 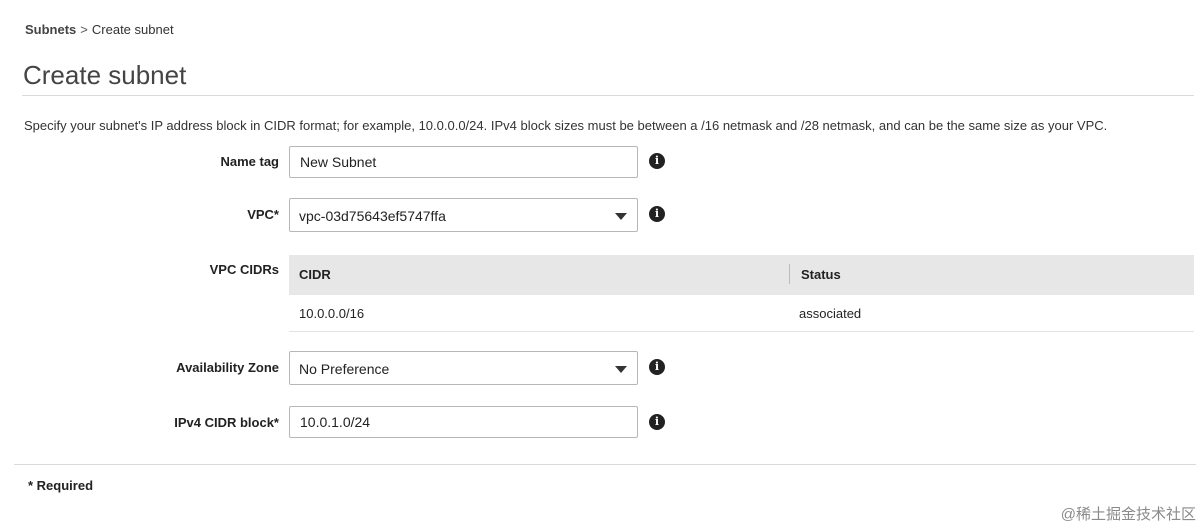 I want to click on breadcrumb: Subnets > Create subnet, so click(x=99, y=29).